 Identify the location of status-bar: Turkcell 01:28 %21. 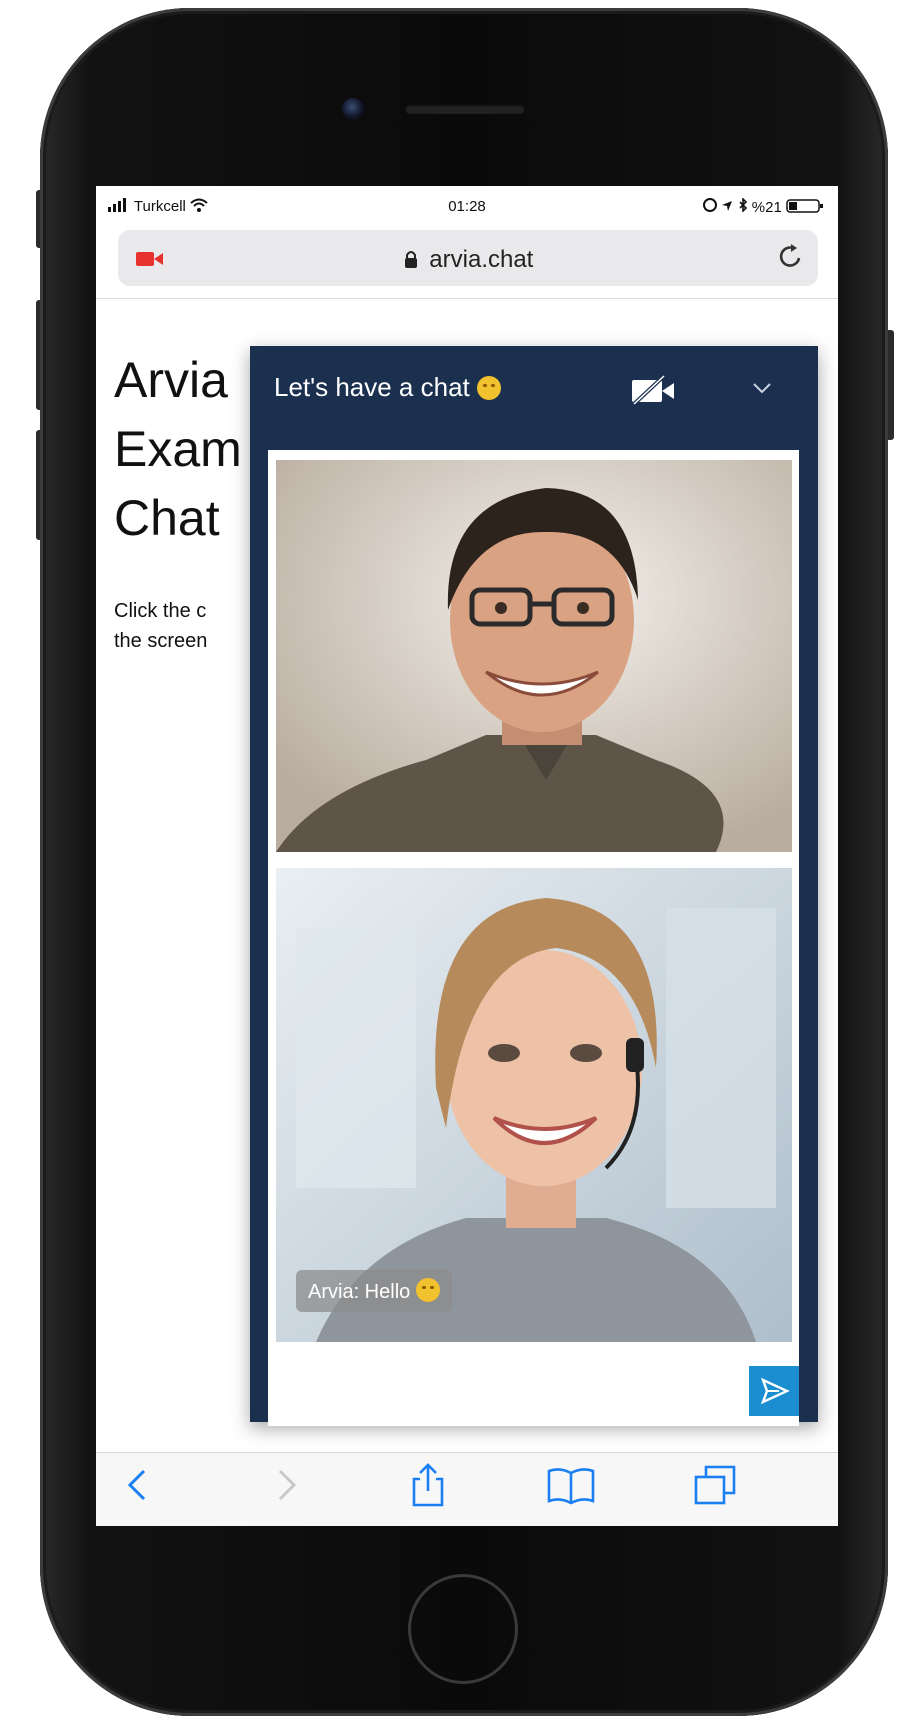
(467, 206).